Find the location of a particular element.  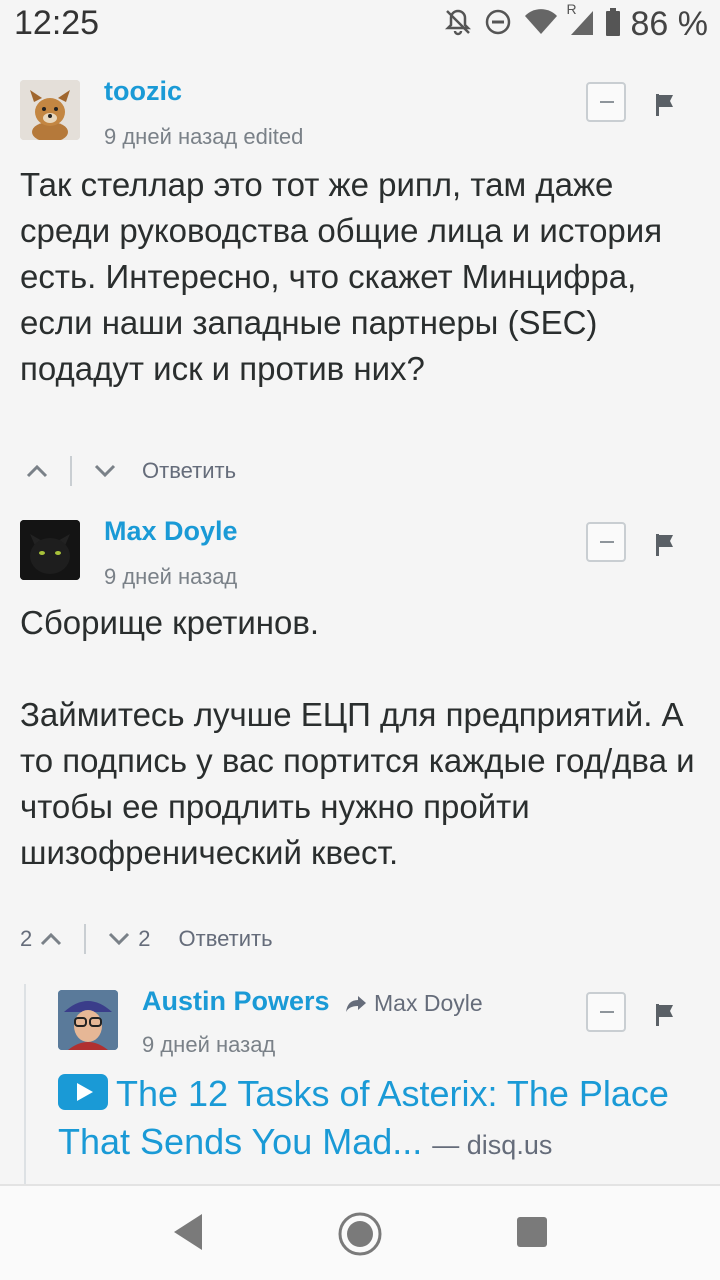

downvote-count: 2 is located at coordinates (144, 938).